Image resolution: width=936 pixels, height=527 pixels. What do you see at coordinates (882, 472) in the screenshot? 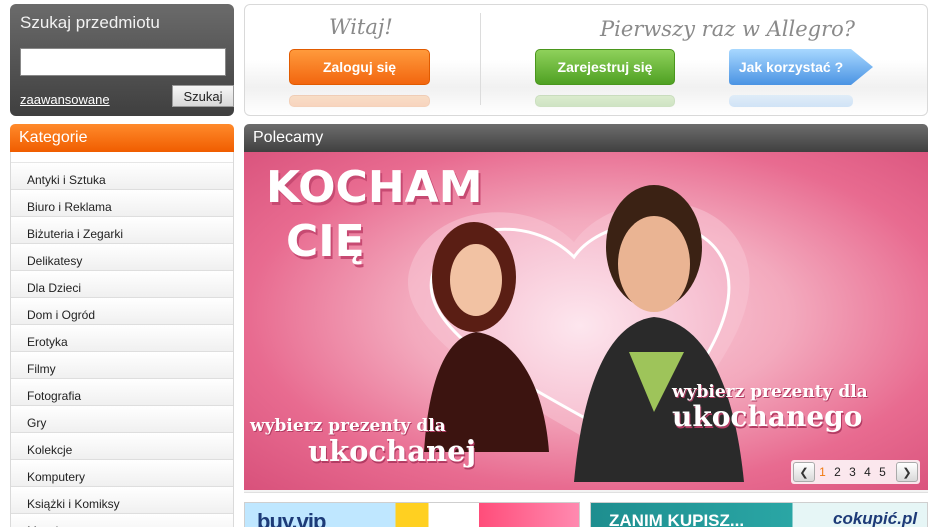
I see `page-link-5: 5` at bounding box center [882, 472].